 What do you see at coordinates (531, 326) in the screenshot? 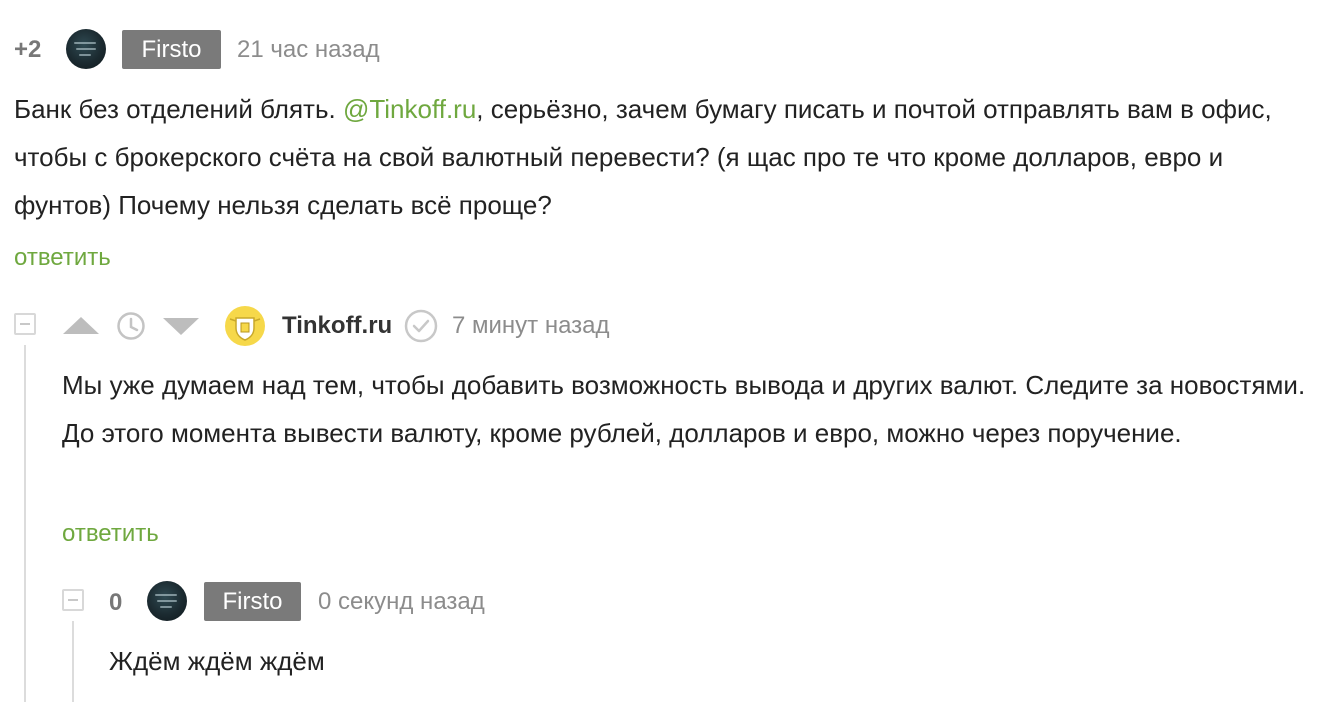
I see `comment-timestamp: 7 минут назад` at bounding box center [531, 326].